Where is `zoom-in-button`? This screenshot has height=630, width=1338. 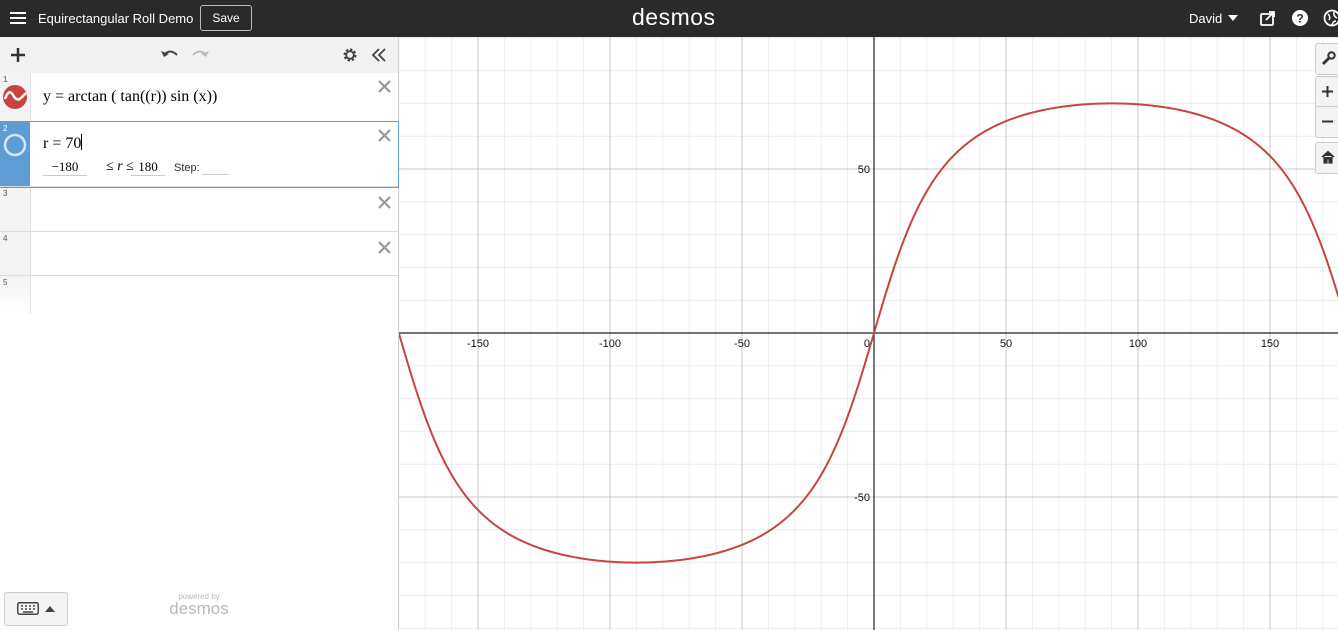 zoom-in-button is located at coordinates (1326, 92).